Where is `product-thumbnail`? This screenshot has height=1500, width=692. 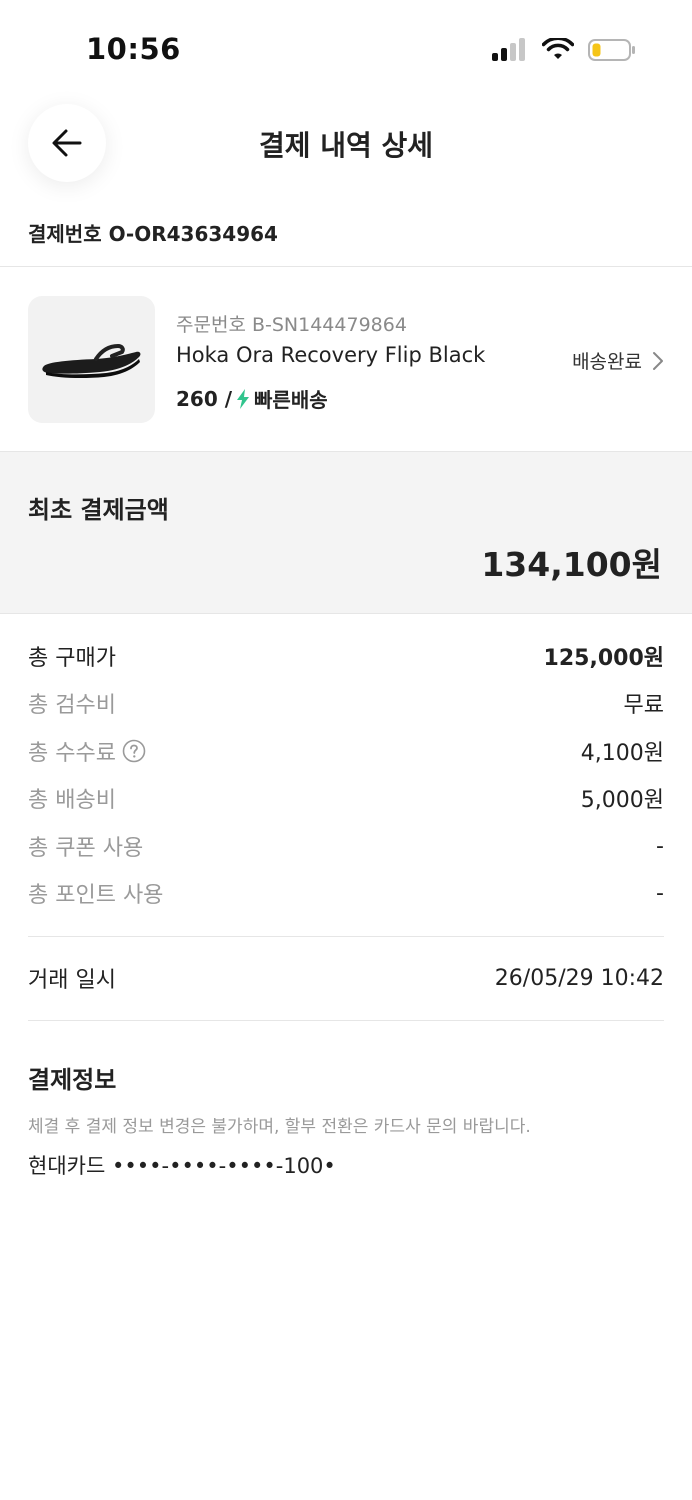
product-thumbnail is located at coordinates (91, 359).